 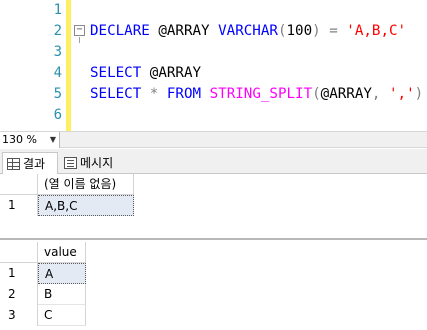 What do you see at coordinates (86, 184) in the screenshot?
I see `column-header: (열 이름 없음)` at bounding box center [86, 184].